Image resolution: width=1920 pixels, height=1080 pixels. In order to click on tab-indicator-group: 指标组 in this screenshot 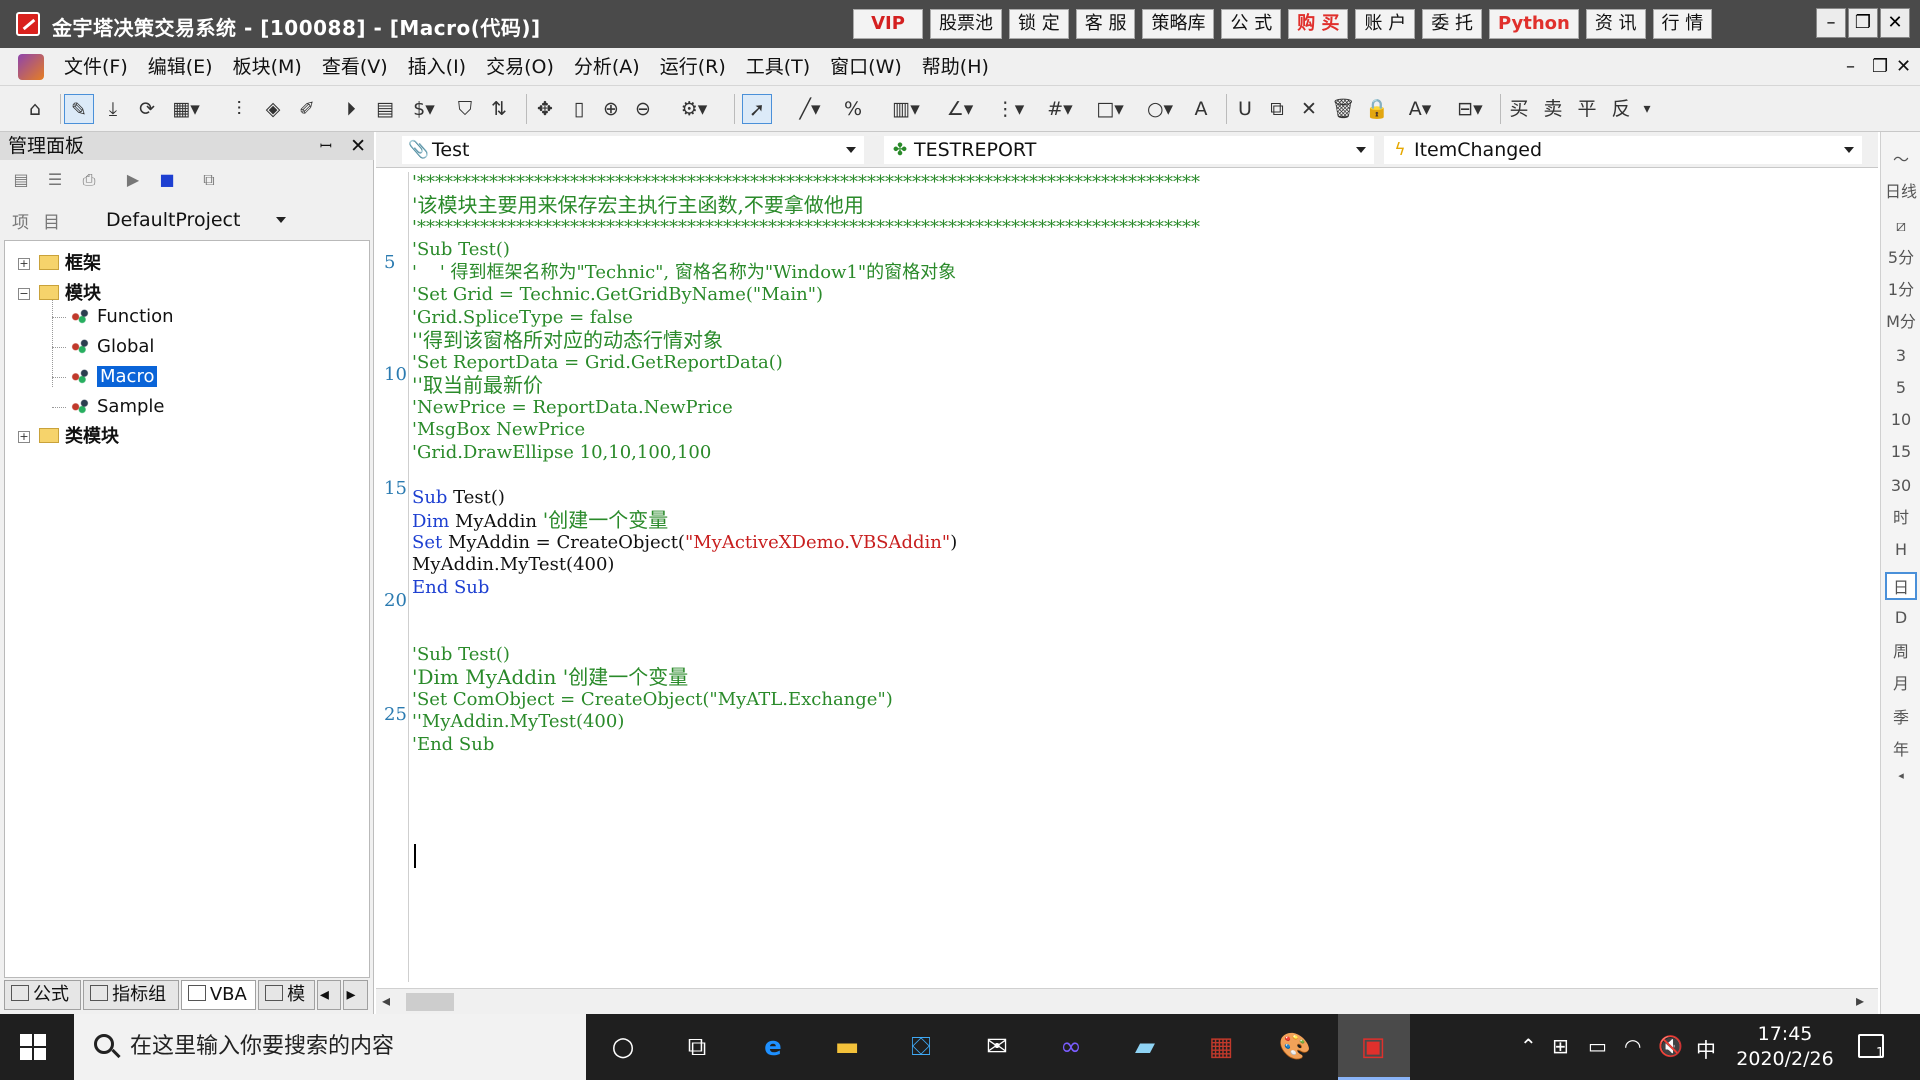, I will do `click(131, 995)`.